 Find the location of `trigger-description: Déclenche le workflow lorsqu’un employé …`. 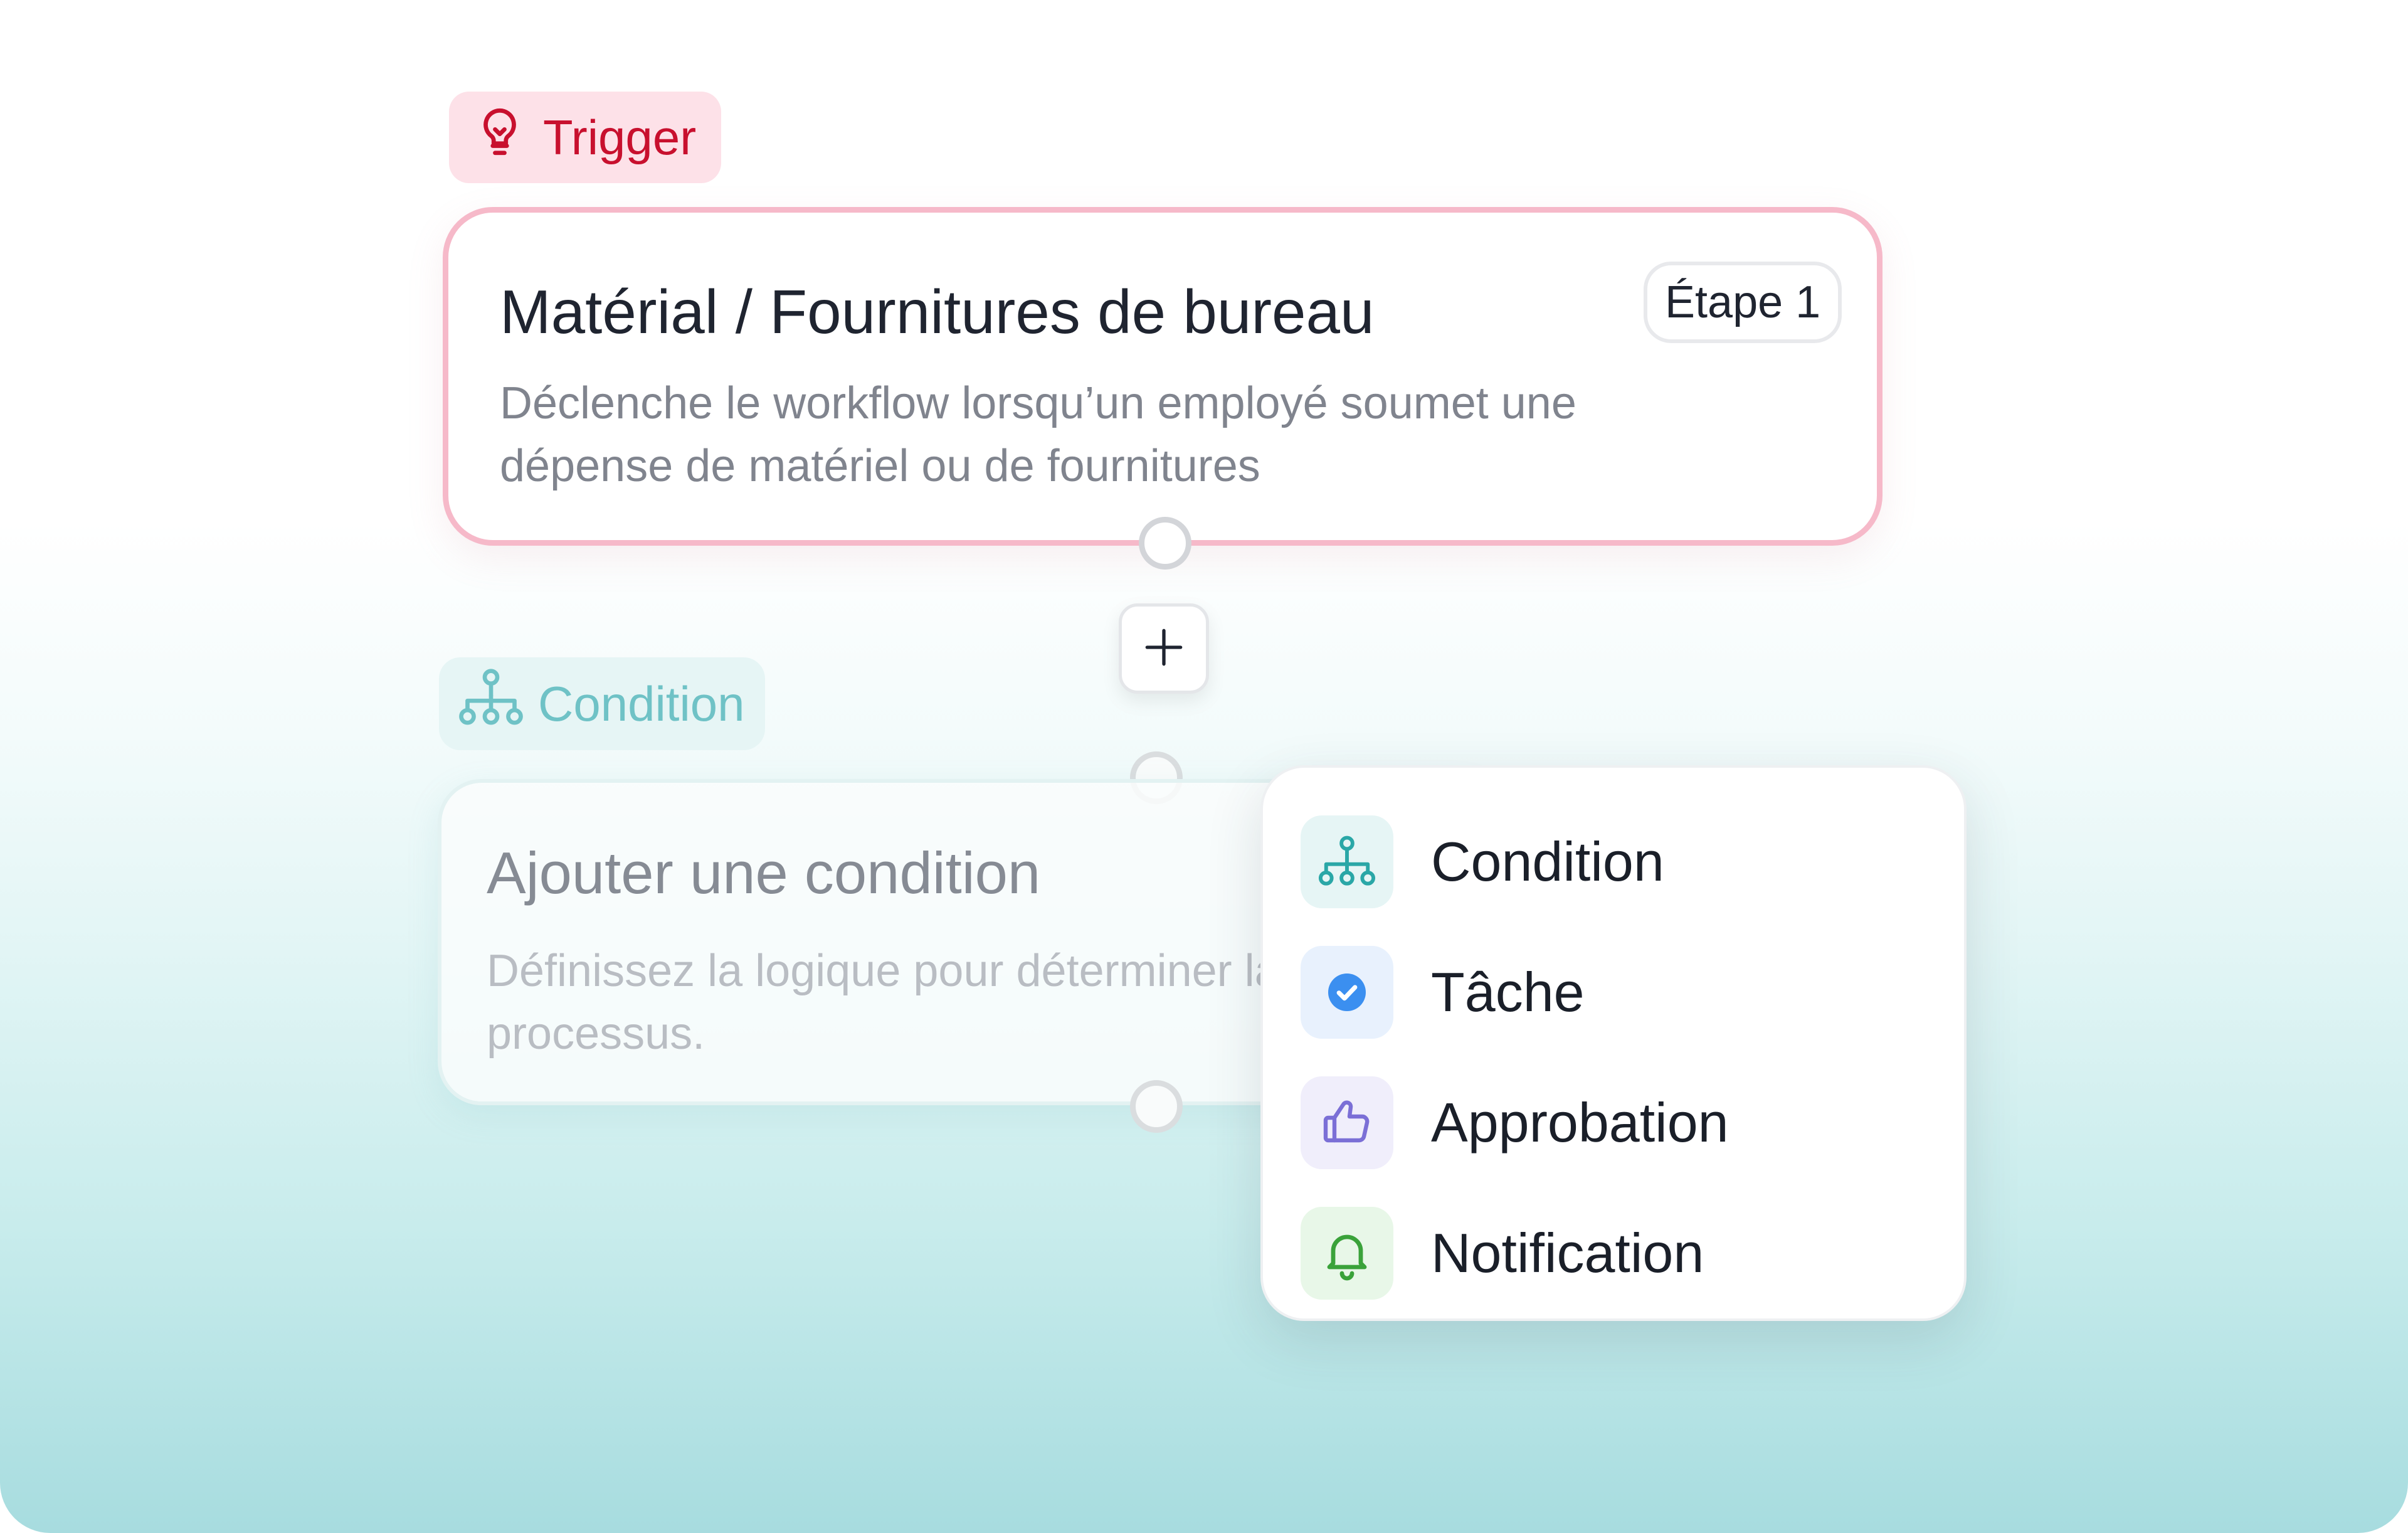

trigger-description: Déclenche le workflow lorsqu’un employé … is located at coordinates (1038, 434).